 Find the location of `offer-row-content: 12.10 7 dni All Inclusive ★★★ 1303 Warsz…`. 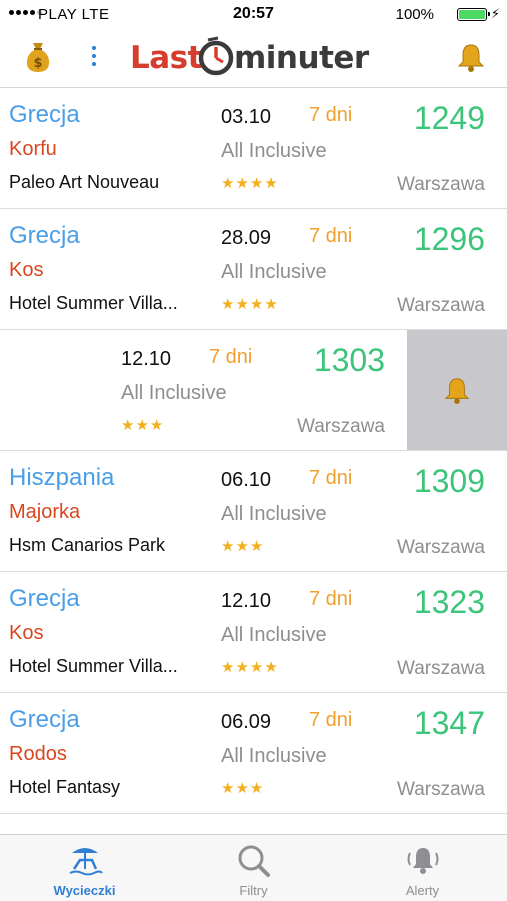

offer-row-content: 12.10 7 dni All Inclusive ★★★ 1303 Warsz… is located at coordinates (203, 390).